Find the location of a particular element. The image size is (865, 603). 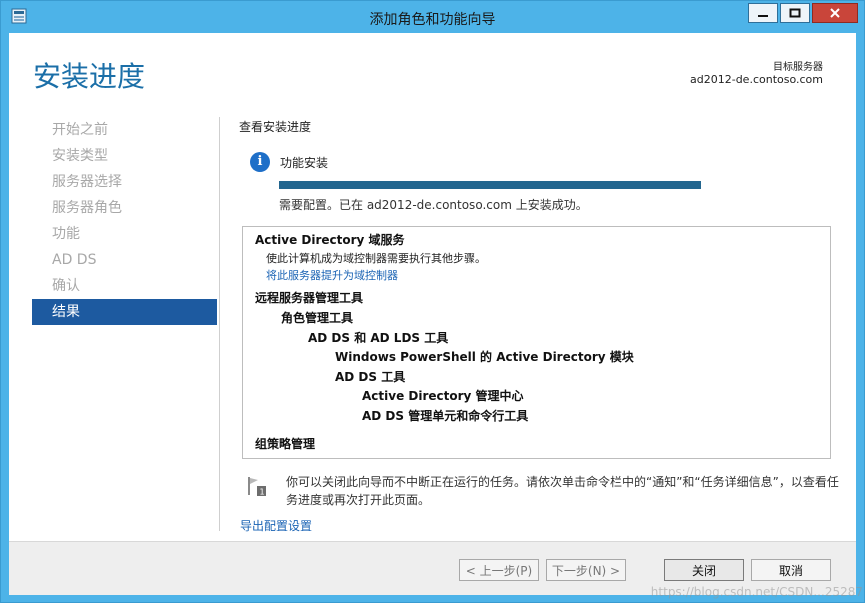

nav-item-ad-ds: AD DS is located at coordinates (124, 260).